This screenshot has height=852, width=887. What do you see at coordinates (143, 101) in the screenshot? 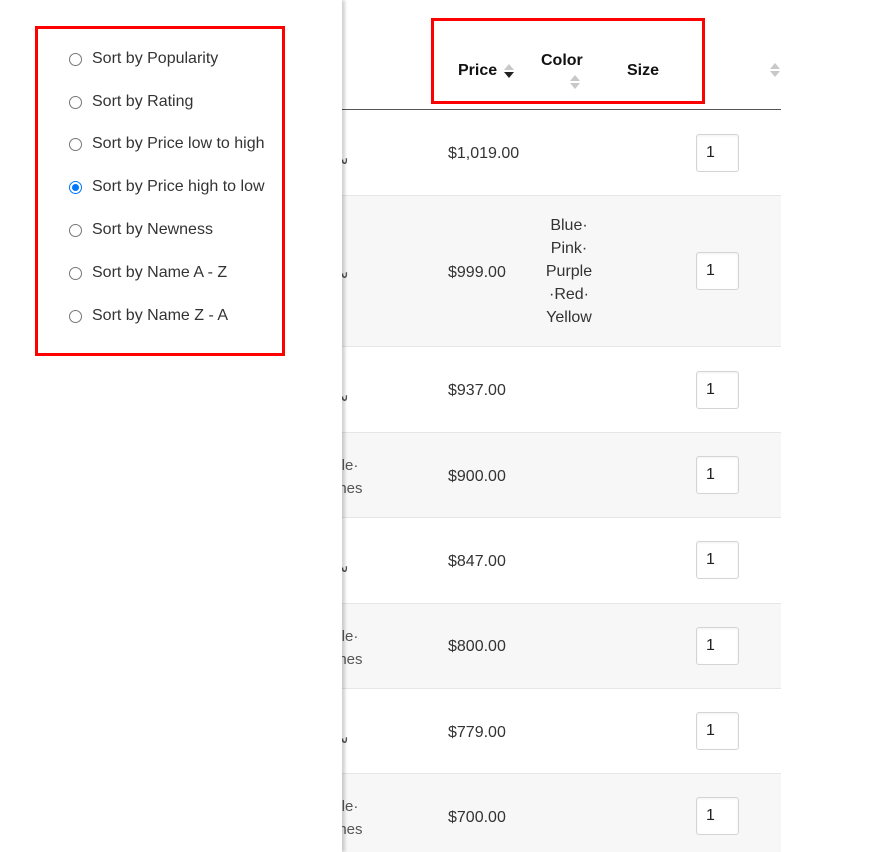
I see `sort-option-label: Sort by Rating` at bounding box center [143, 101].